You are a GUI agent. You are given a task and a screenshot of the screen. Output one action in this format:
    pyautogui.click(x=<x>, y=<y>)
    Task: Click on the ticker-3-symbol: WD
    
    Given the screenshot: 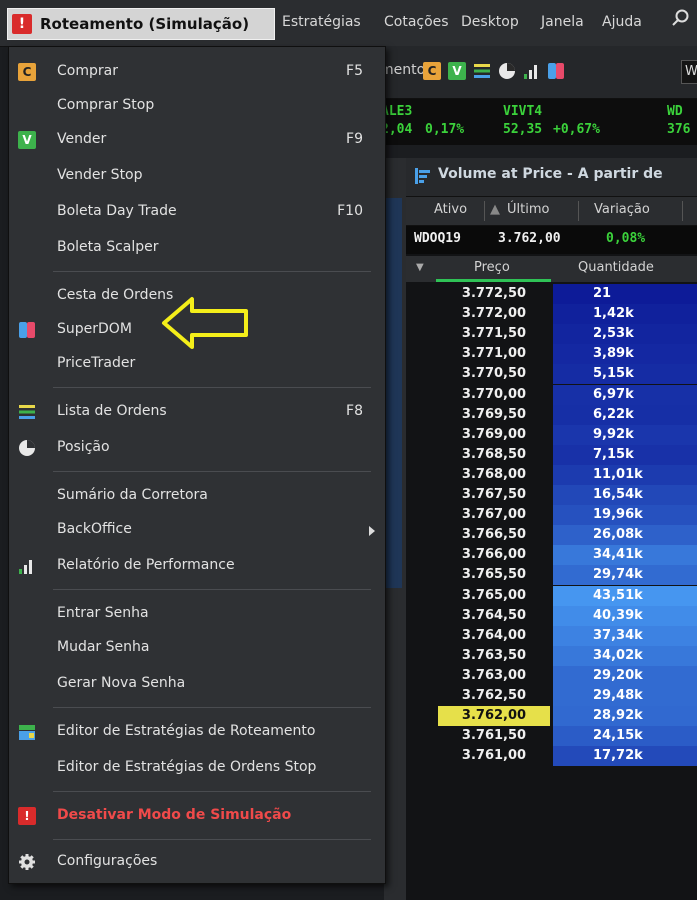 What is the action you would take?
    pyautogui.click(x=675, y=111)
    